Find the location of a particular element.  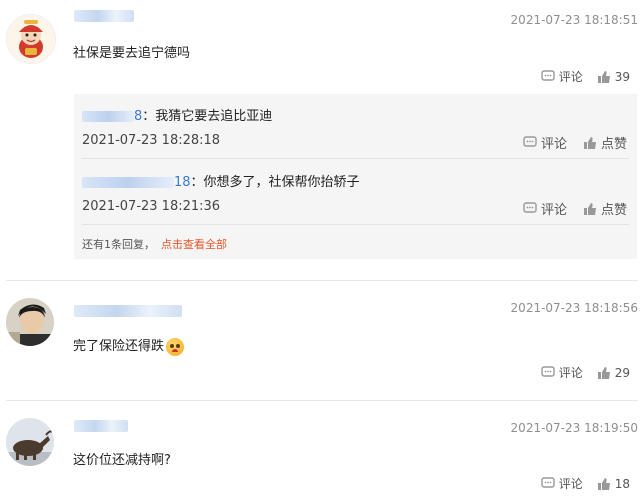

comment-text: 社保是要去追宁德吗 is located at coordinates (132, 53).